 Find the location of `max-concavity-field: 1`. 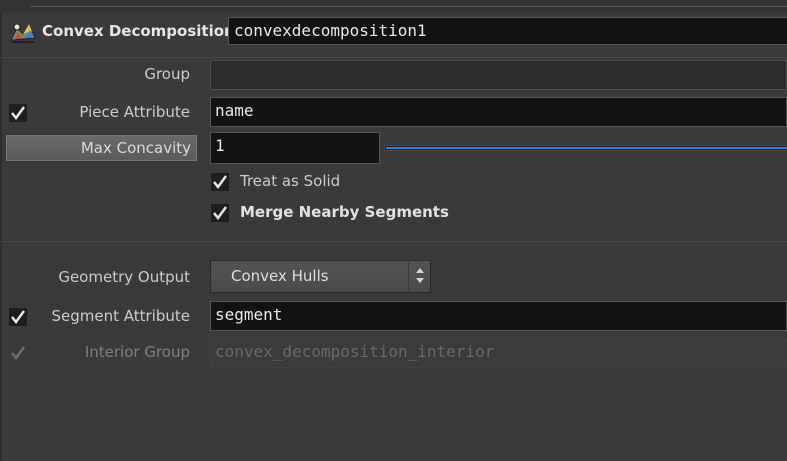

max-concavity-field: 1 is located at coordinates (295, 148).